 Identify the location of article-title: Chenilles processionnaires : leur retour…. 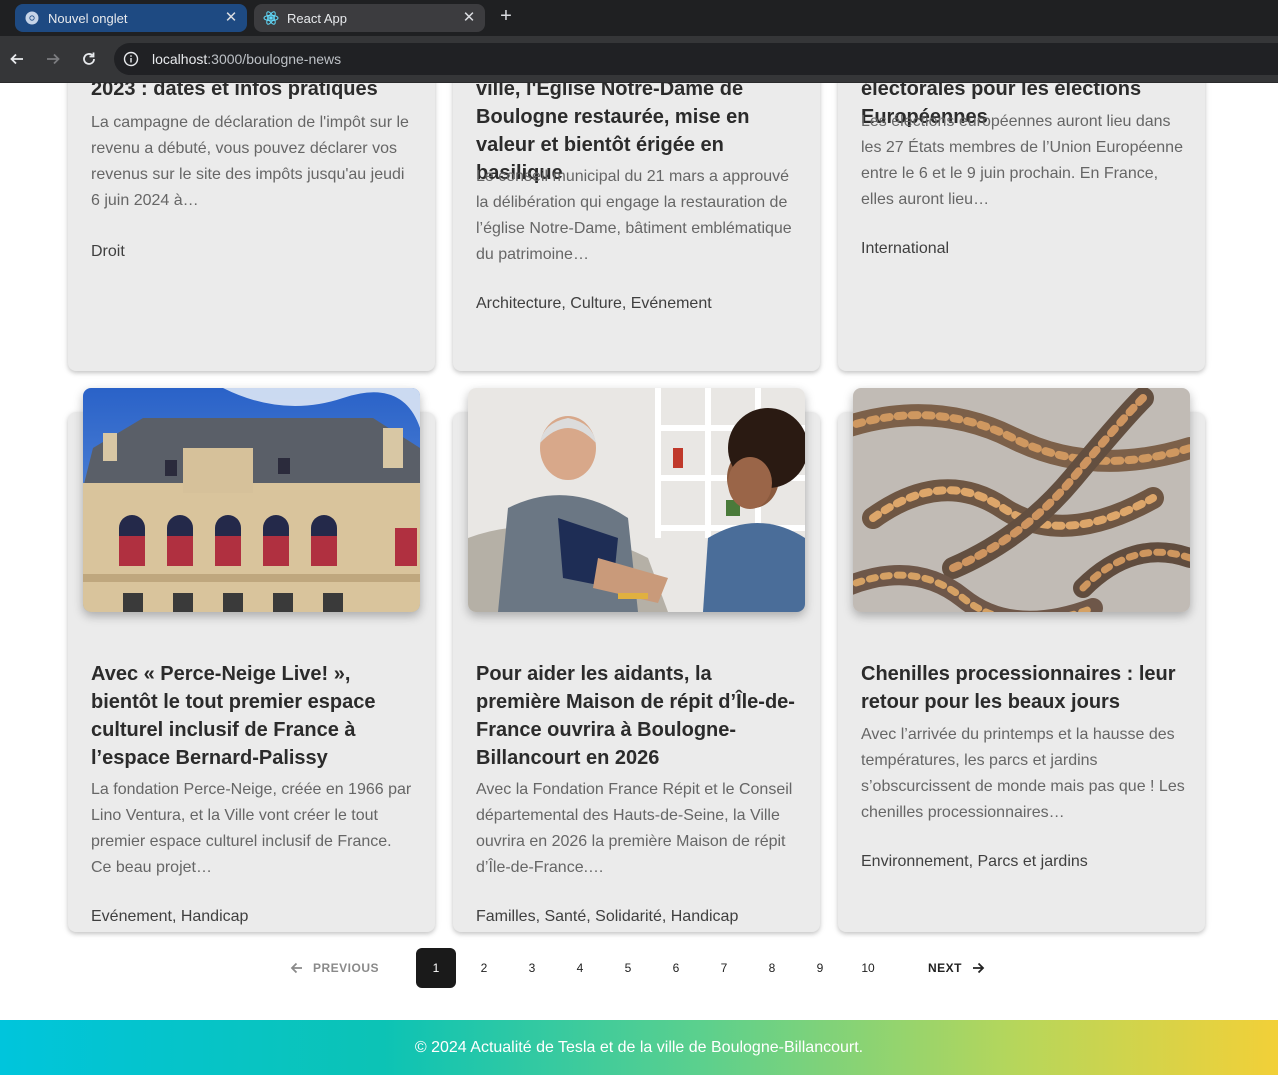
(1023, 688).